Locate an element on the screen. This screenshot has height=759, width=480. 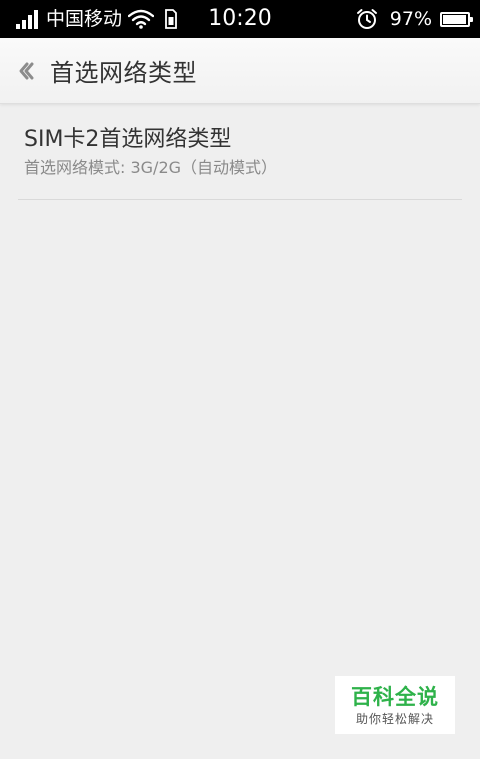
chevron-left-icon is located at coordinates (26, 70).